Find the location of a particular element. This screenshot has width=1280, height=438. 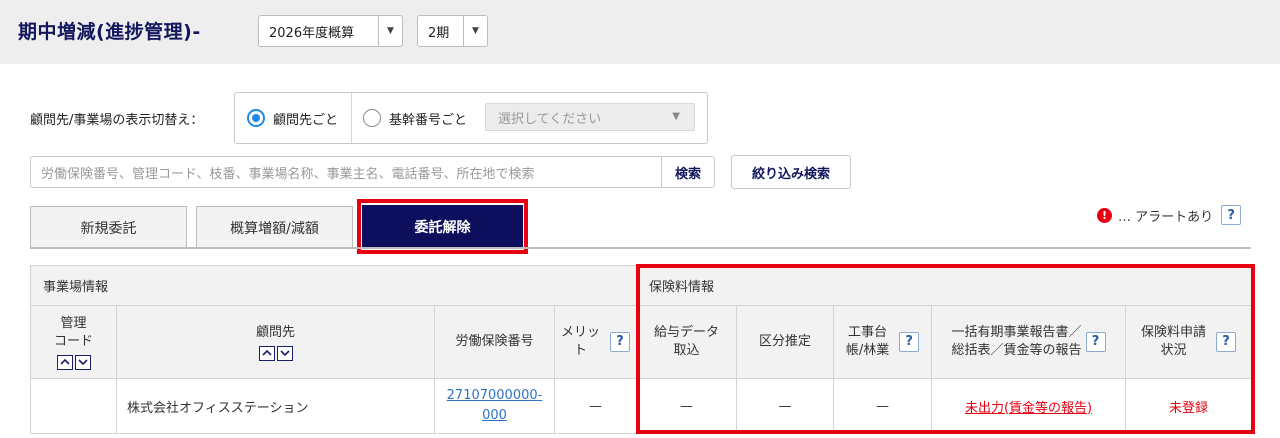

cell-merit: — is located at coordinates (595, 406).